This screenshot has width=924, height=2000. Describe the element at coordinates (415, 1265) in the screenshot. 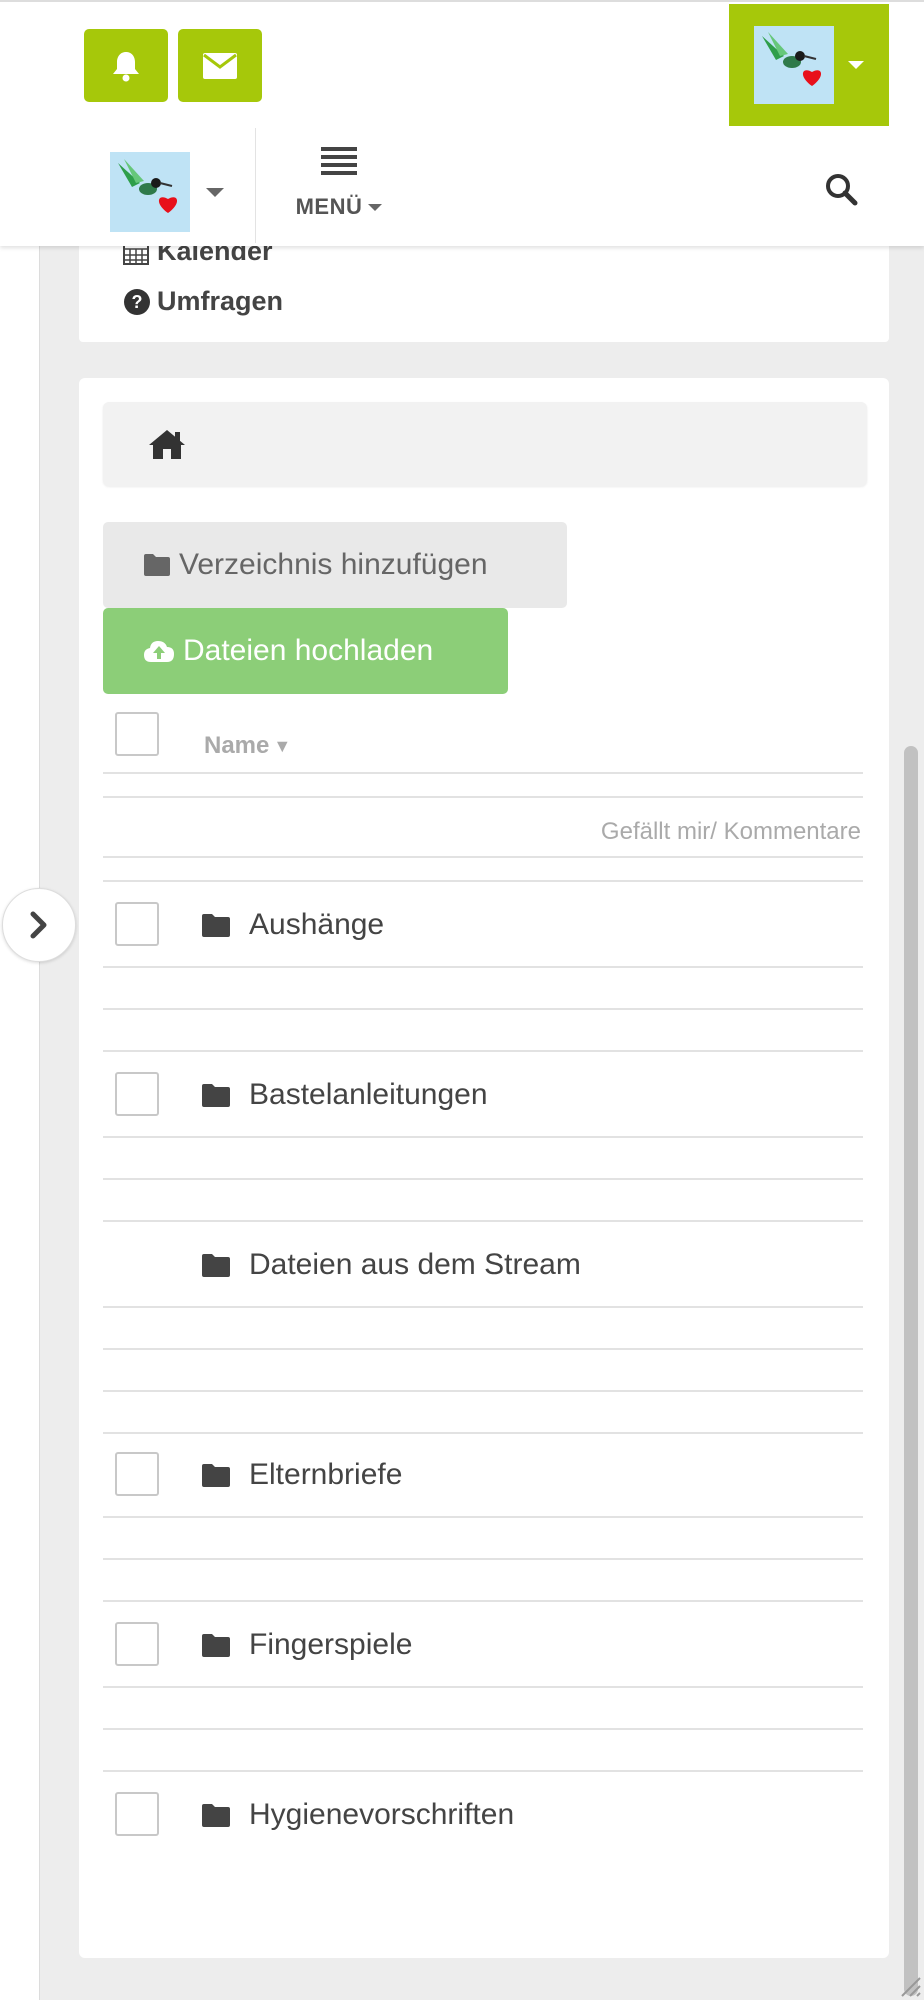

I see `folder-name: Dateien aus dem Stream` at that location.